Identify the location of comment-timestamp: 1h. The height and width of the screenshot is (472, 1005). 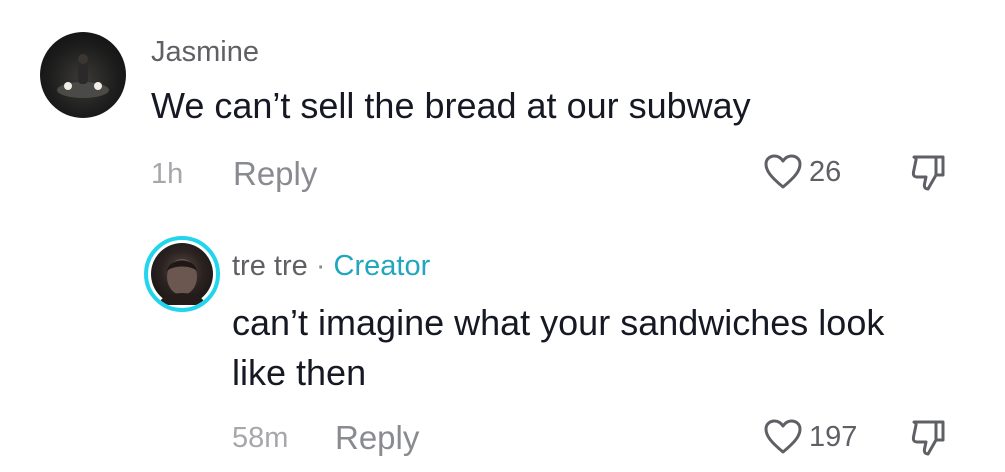
(167, 174).